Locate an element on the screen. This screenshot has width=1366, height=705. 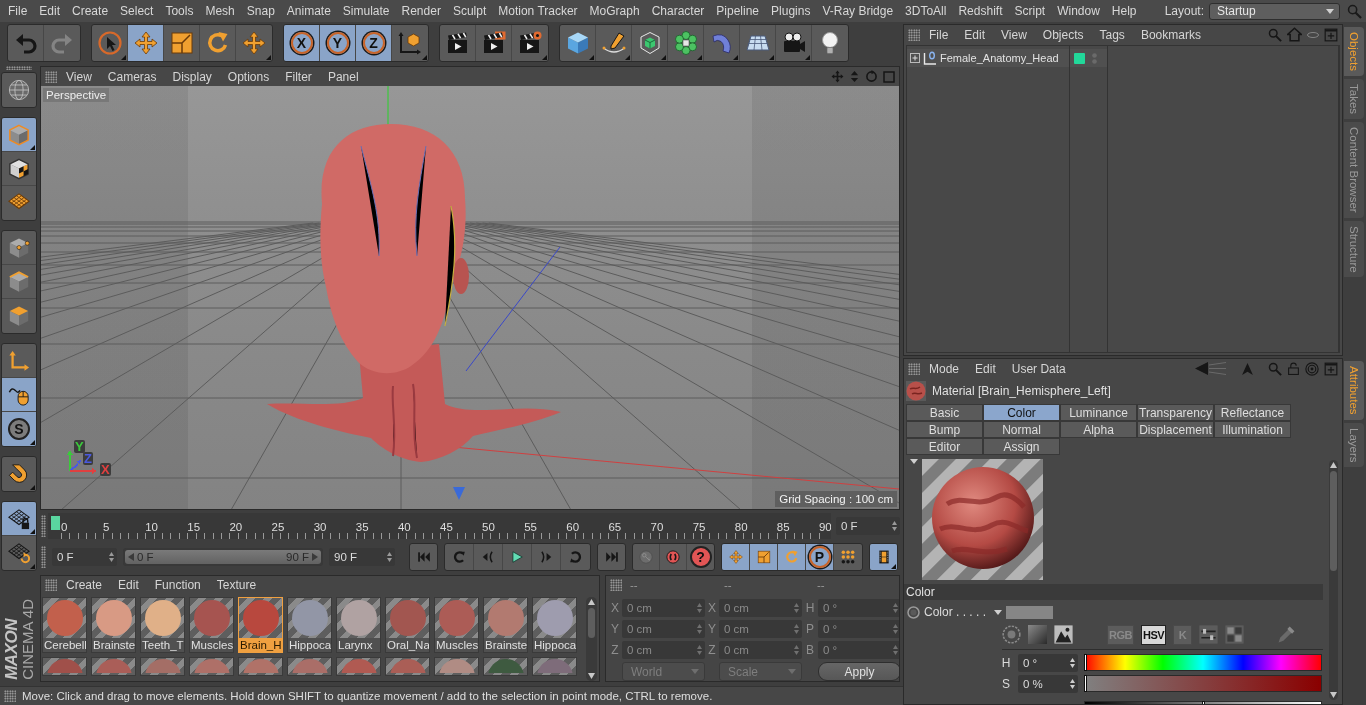
swatch-grid-icon is located at coordinates (1235, 634).